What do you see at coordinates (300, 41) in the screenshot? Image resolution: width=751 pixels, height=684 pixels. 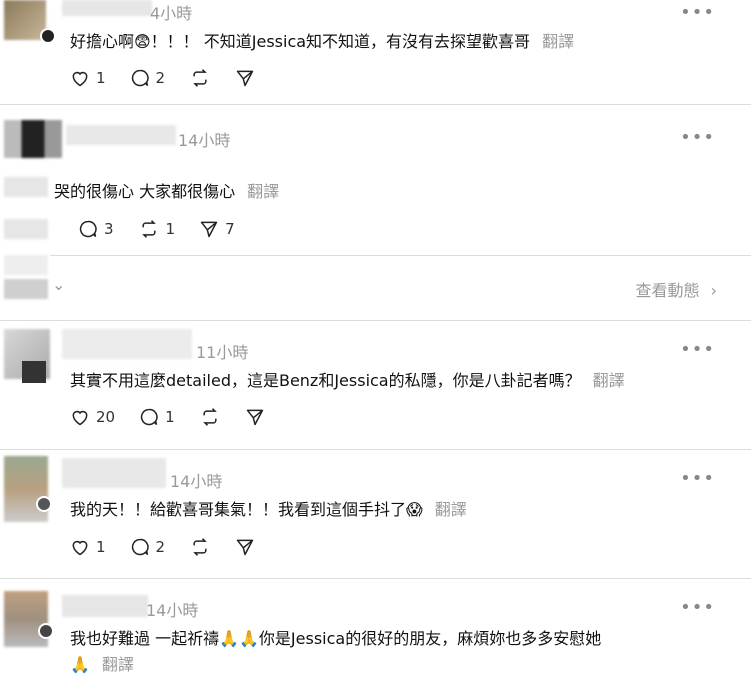 I see `post-text-body: 好擔心啊😨！！！ 不知道Jessica知不知道，有沒有去探望歡喜哥` at bounding box center [300, 41].